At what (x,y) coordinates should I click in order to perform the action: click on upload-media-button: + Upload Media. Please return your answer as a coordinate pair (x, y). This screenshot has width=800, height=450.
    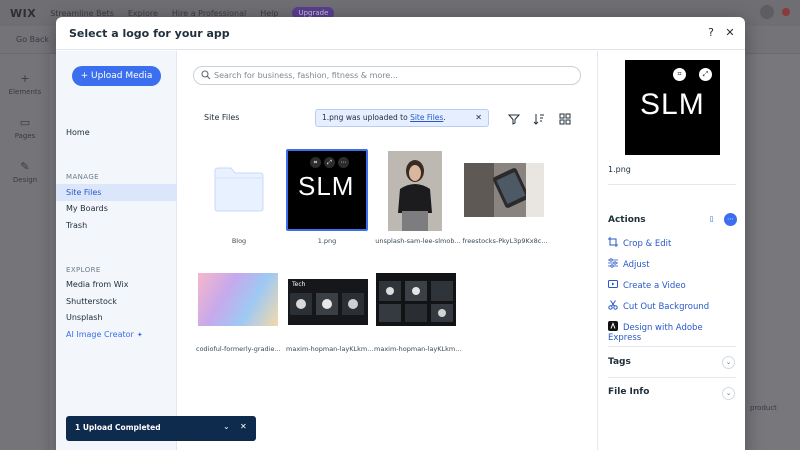
    Looking at the image, I should click on (116, 76).